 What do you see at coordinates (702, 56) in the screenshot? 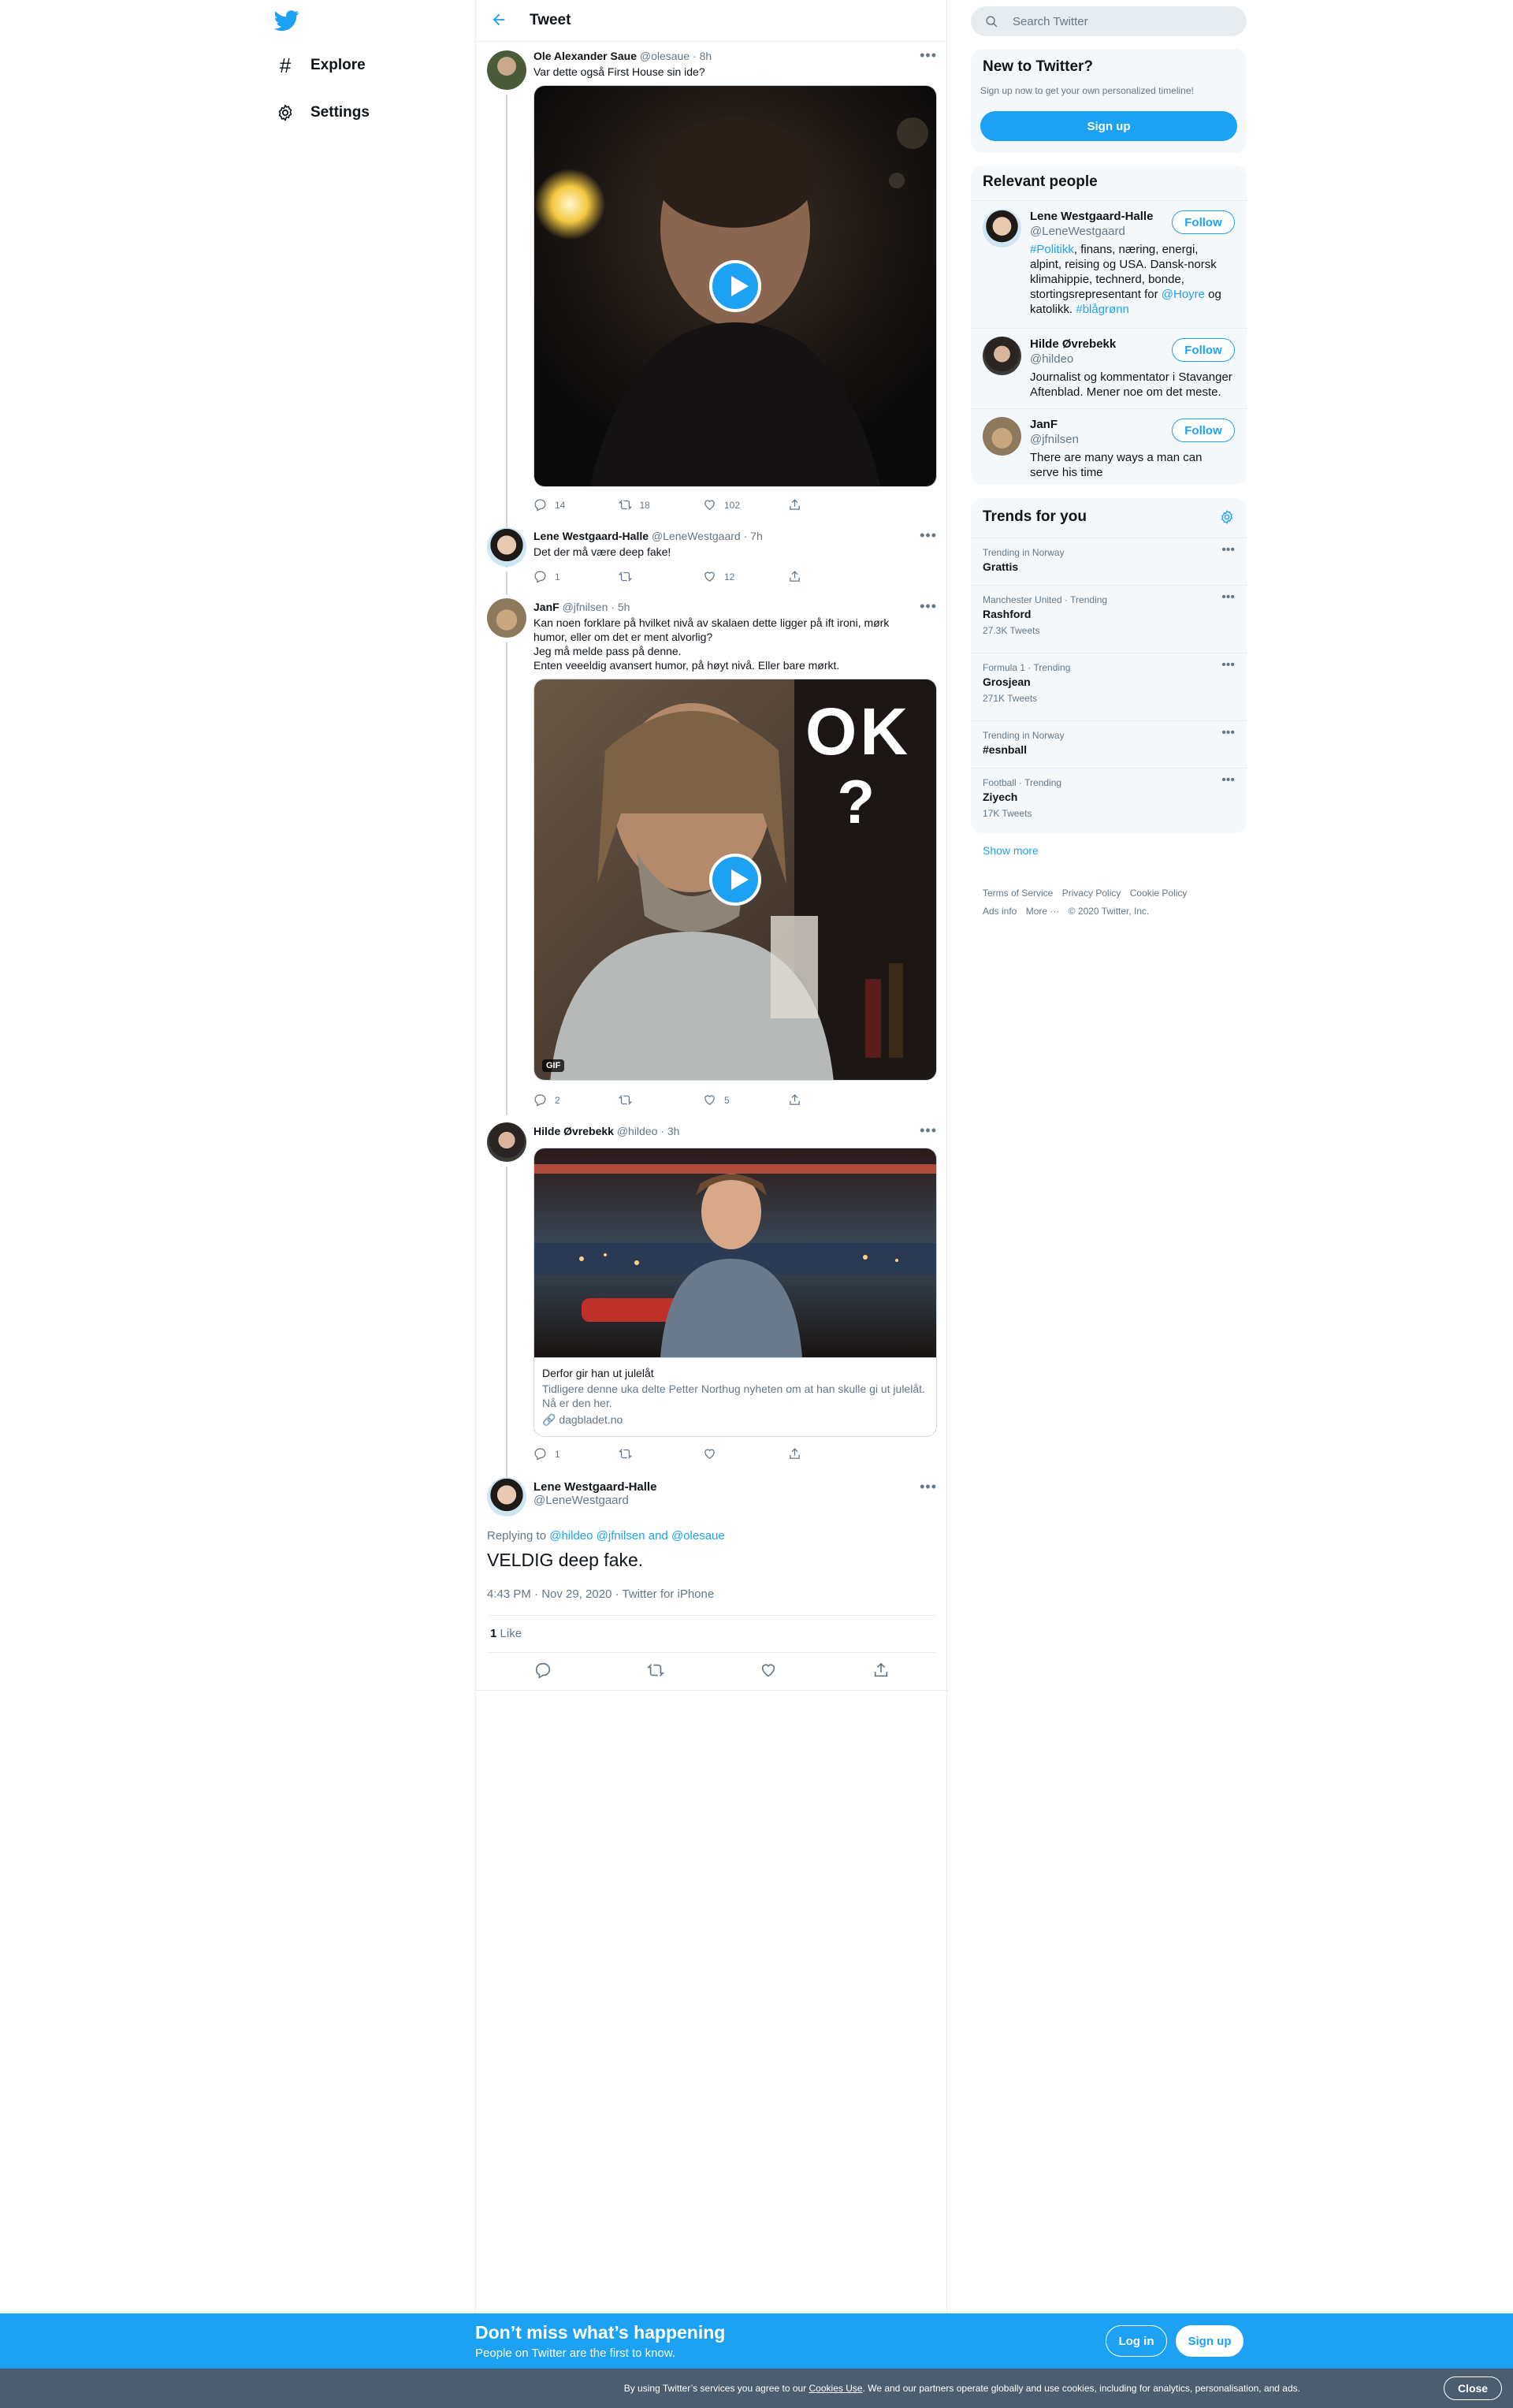
I see `tweet-time: · 8h` at bounding box center [702, 56].